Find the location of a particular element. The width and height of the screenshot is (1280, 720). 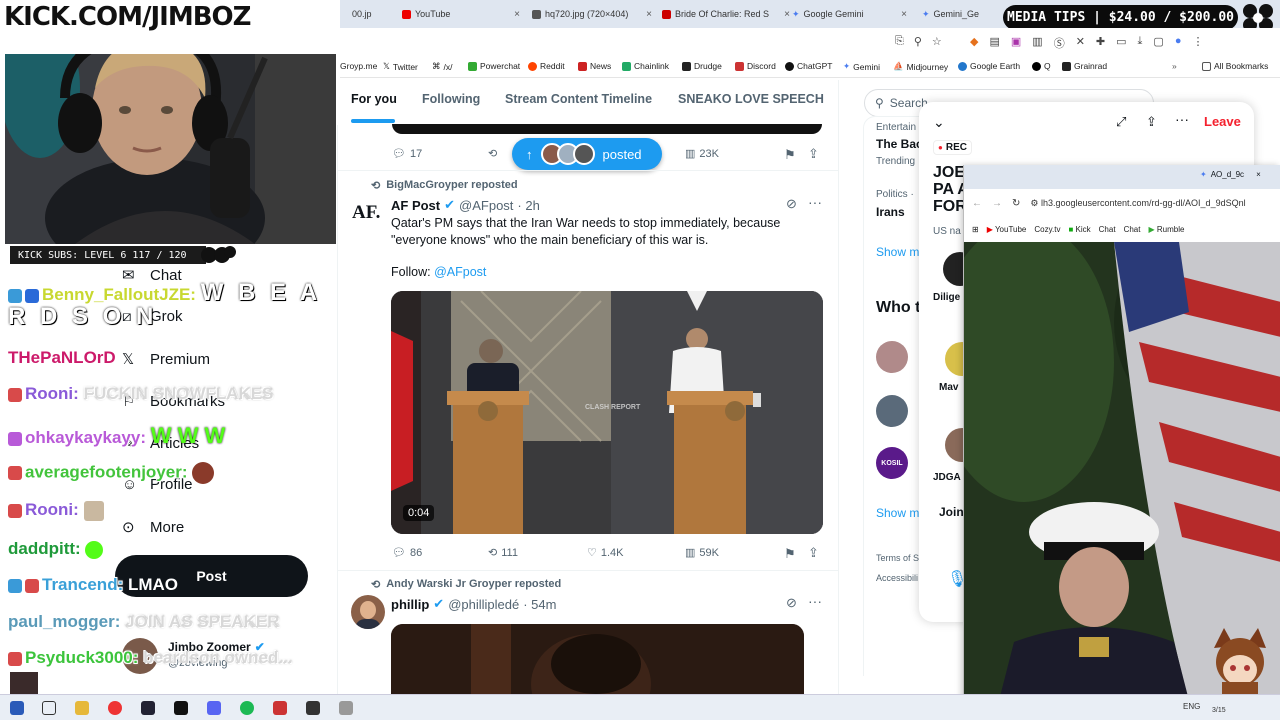

terms-link: Terms of S is located at coordinates (897, 558).